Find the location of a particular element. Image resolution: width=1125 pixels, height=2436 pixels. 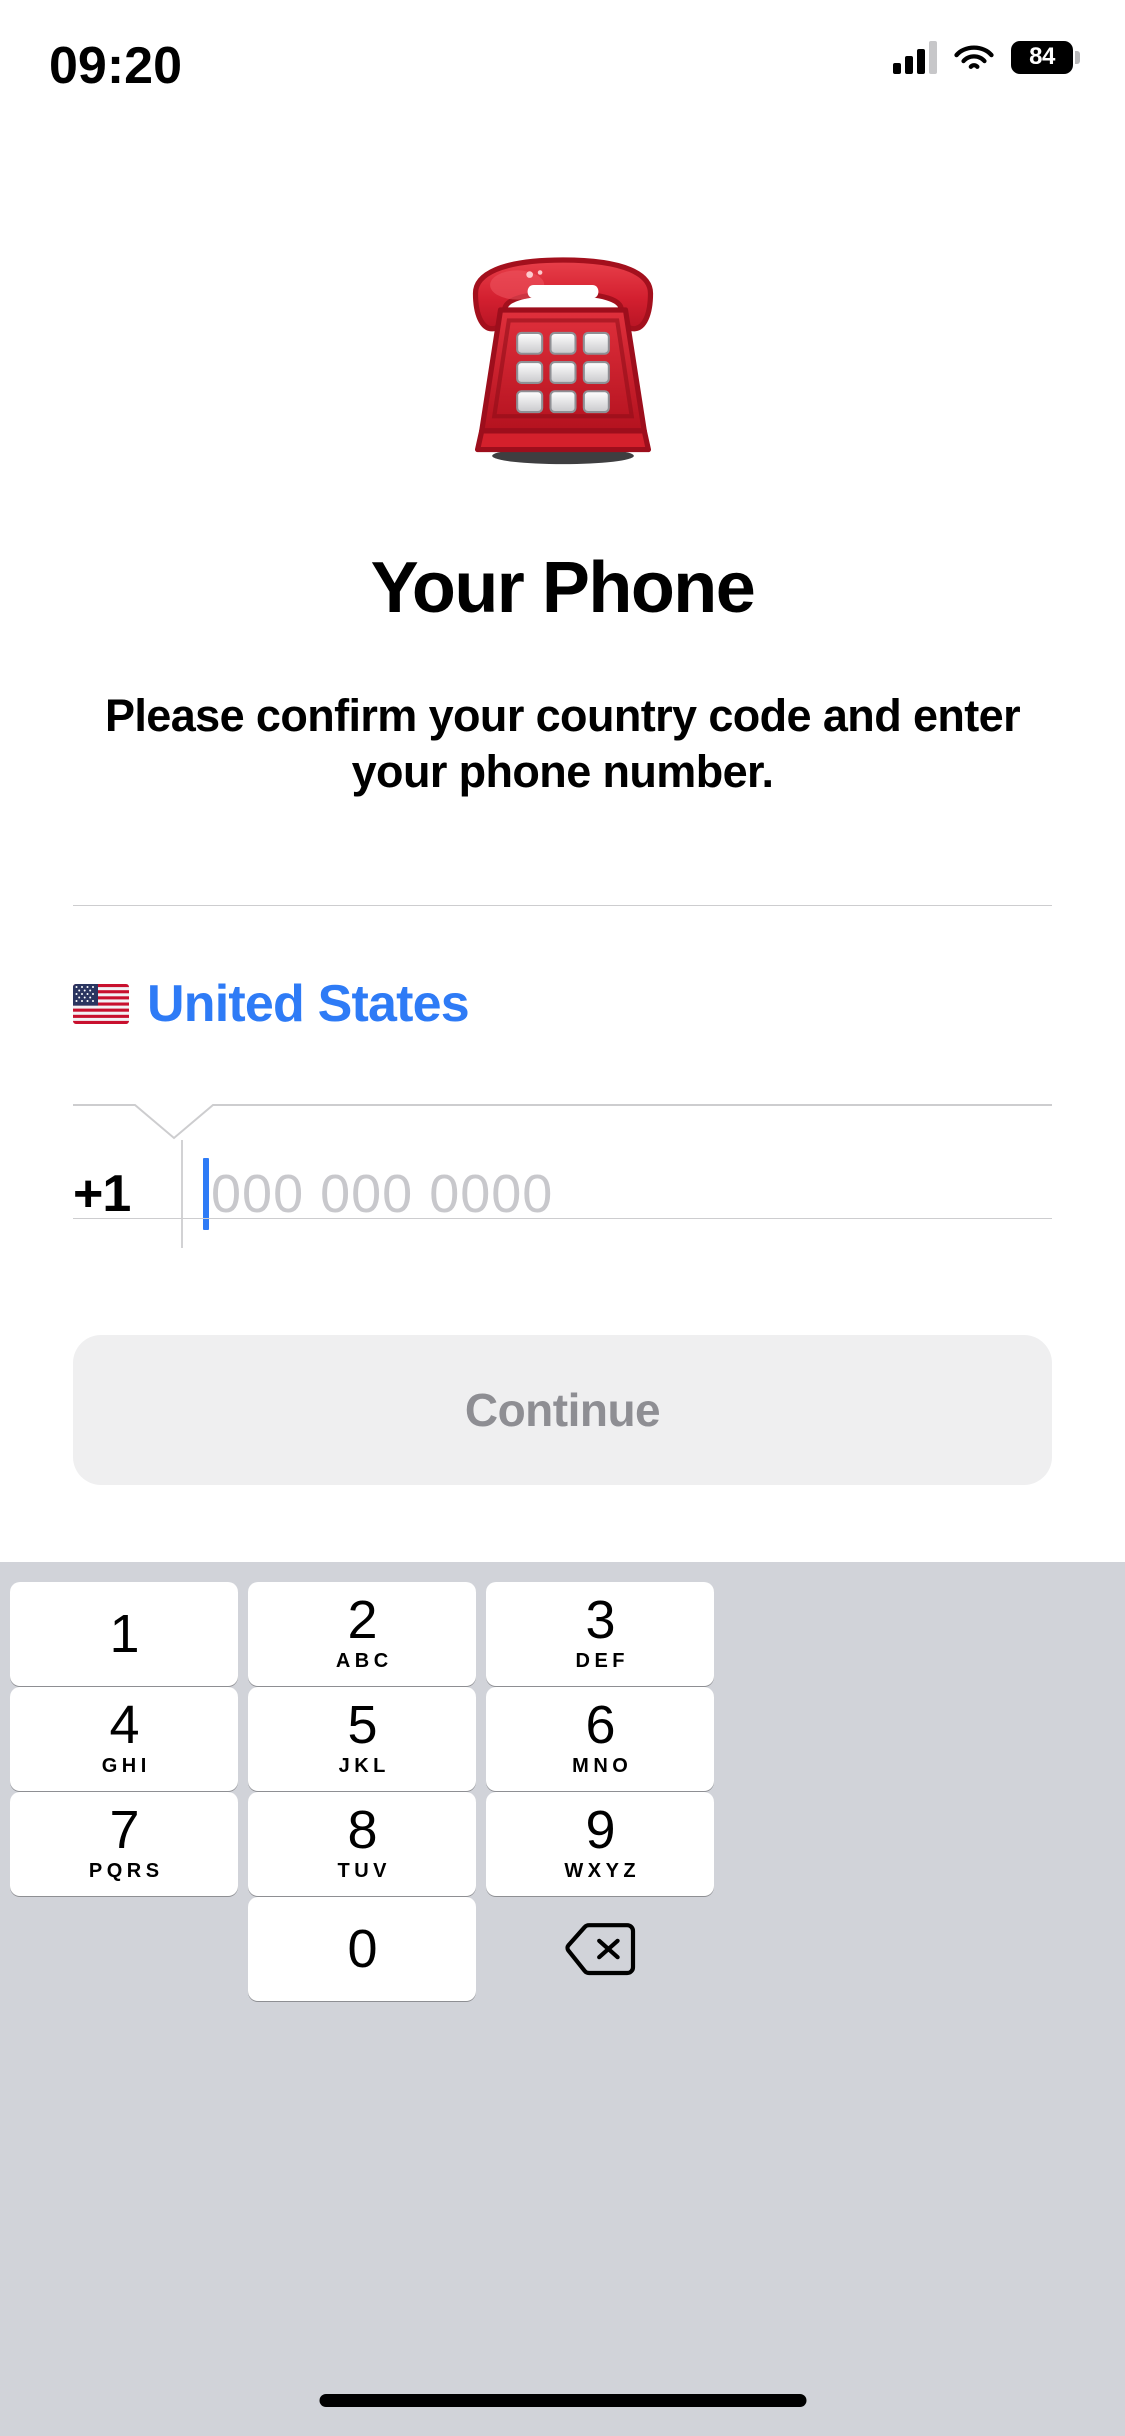

key-4: 4 GHI is located at coordinates (124, 1739).